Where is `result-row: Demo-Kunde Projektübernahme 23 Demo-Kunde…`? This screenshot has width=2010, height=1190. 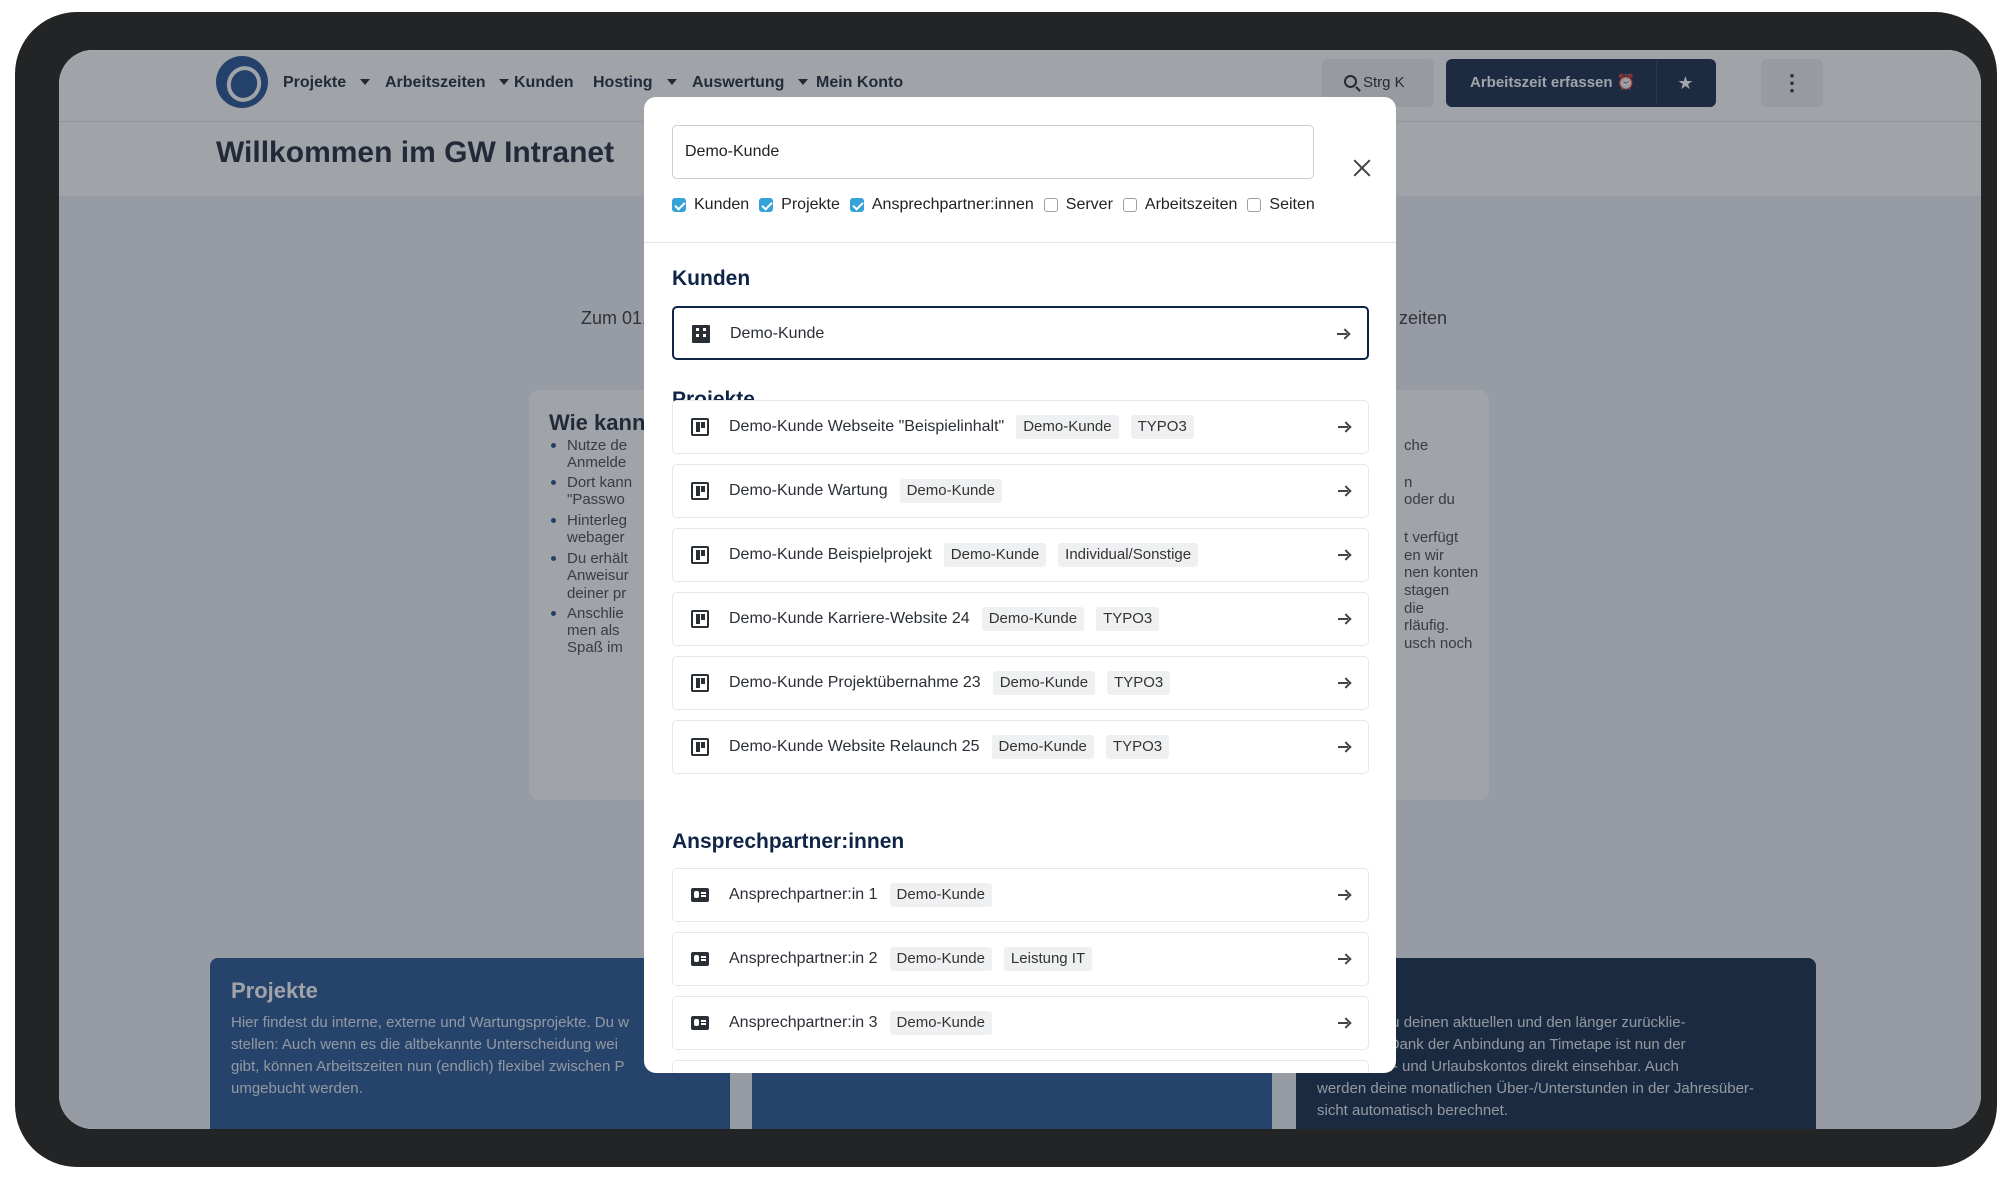
result-row: Demo-Kunde Projektübernahme 23 Demo-Kunde… is located at coordinates (1020, 683).